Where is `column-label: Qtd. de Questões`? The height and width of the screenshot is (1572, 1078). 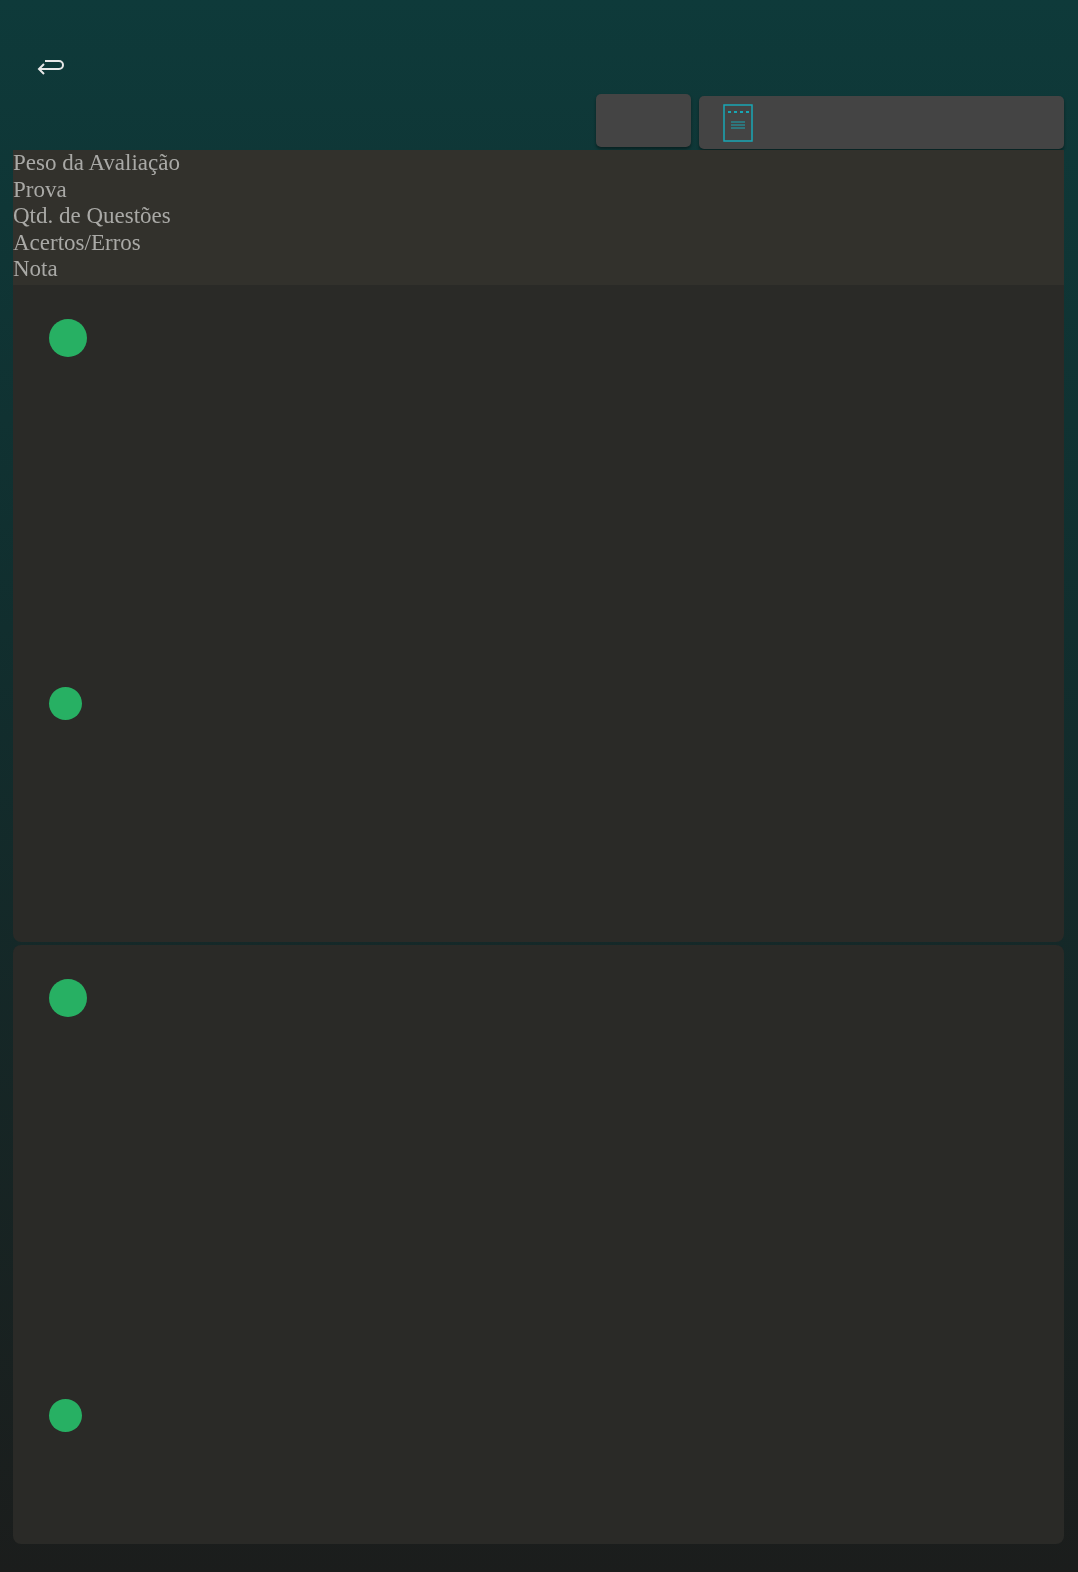 column-label: Qtd. de Questões is located at coordinates (92, 216).